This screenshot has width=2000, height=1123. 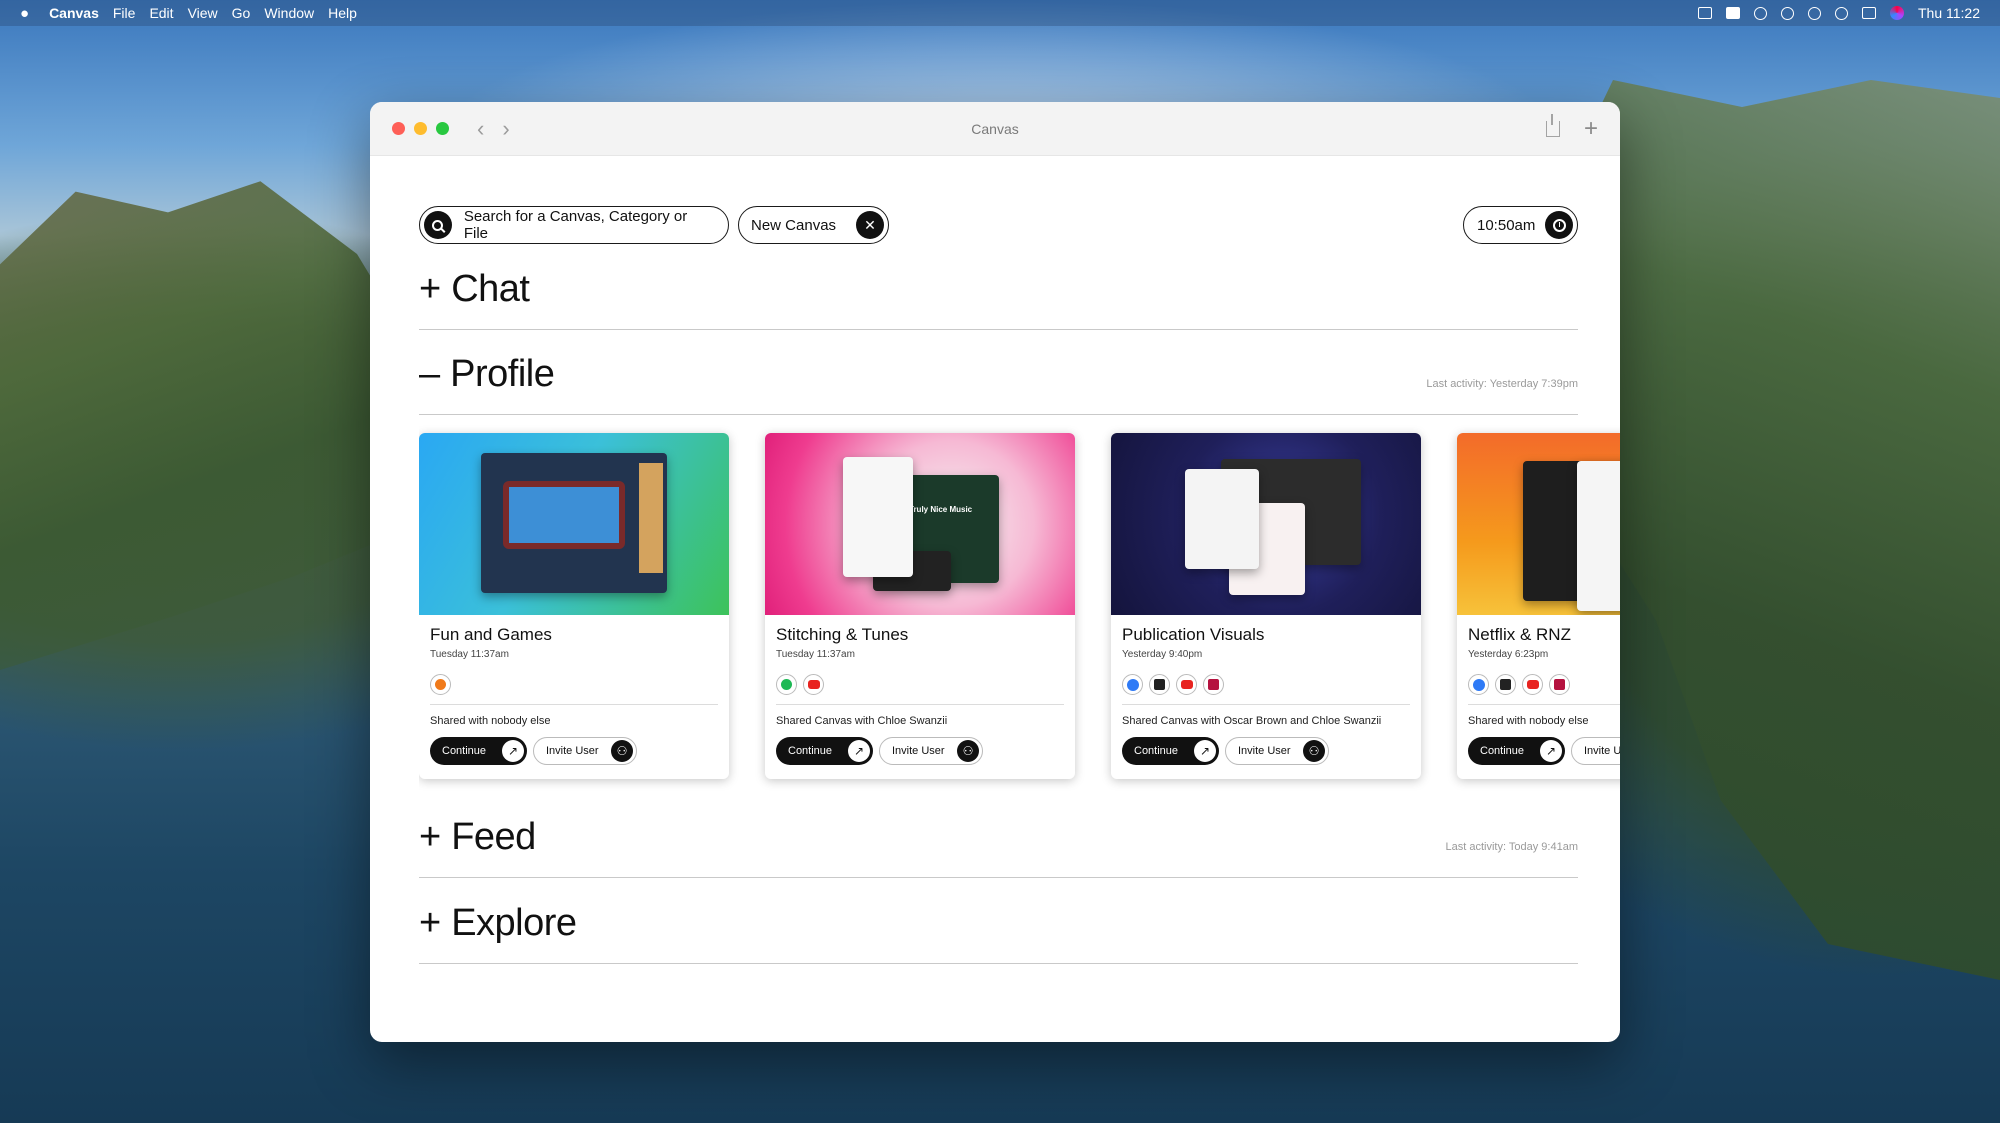 What do you see at coordinates (1949, 13) in the screenshot?
I see `menu-clock: Thu 11:22` at bounding box center [1949, 13].